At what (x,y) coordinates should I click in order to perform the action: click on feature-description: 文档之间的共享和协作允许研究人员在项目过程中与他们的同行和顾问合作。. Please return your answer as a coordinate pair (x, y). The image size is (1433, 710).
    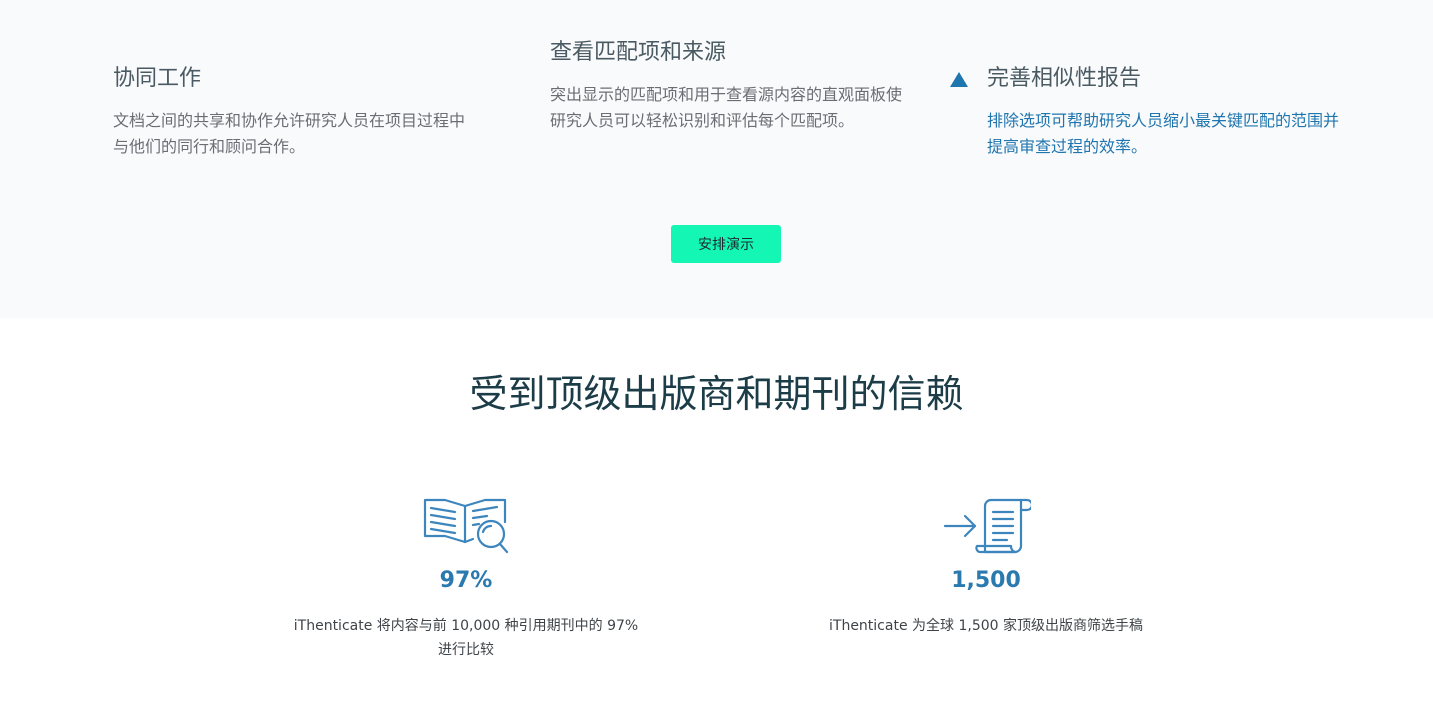
    Looking at the image, I should click on (289, 133).